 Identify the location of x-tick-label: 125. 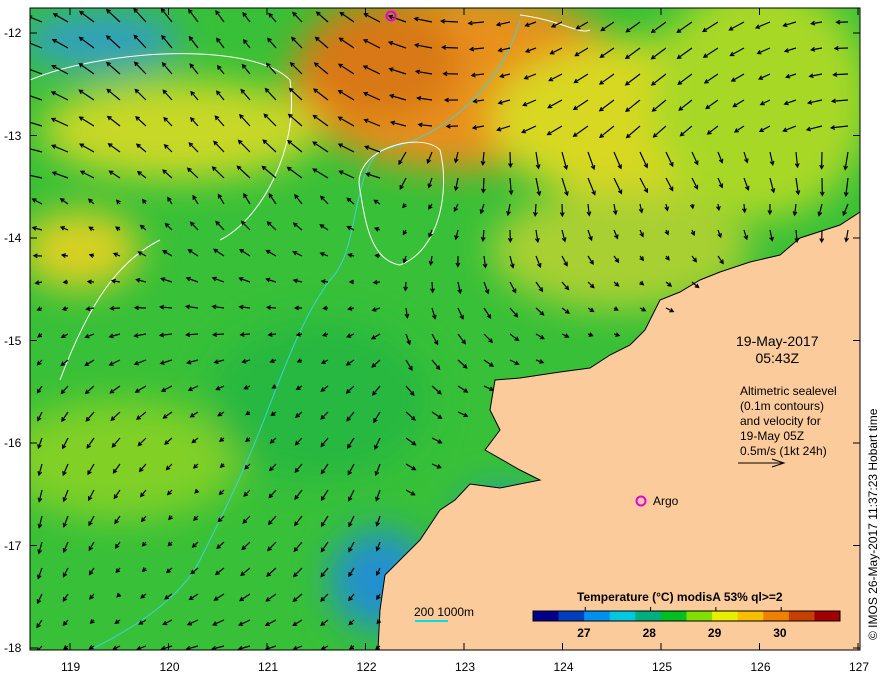
(662, 667).